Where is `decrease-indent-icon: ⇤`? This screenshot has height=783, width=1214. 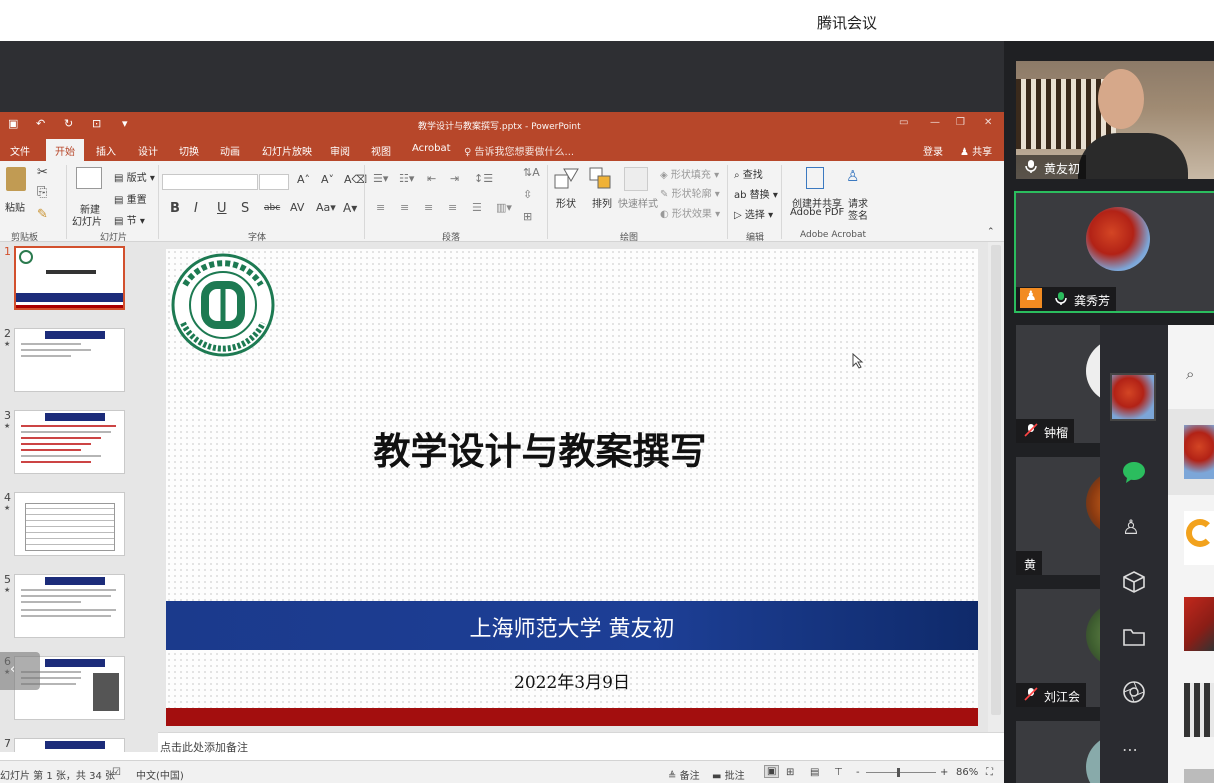
decrease-indent-icon: ⇤ is located at coordinates (431, 178).